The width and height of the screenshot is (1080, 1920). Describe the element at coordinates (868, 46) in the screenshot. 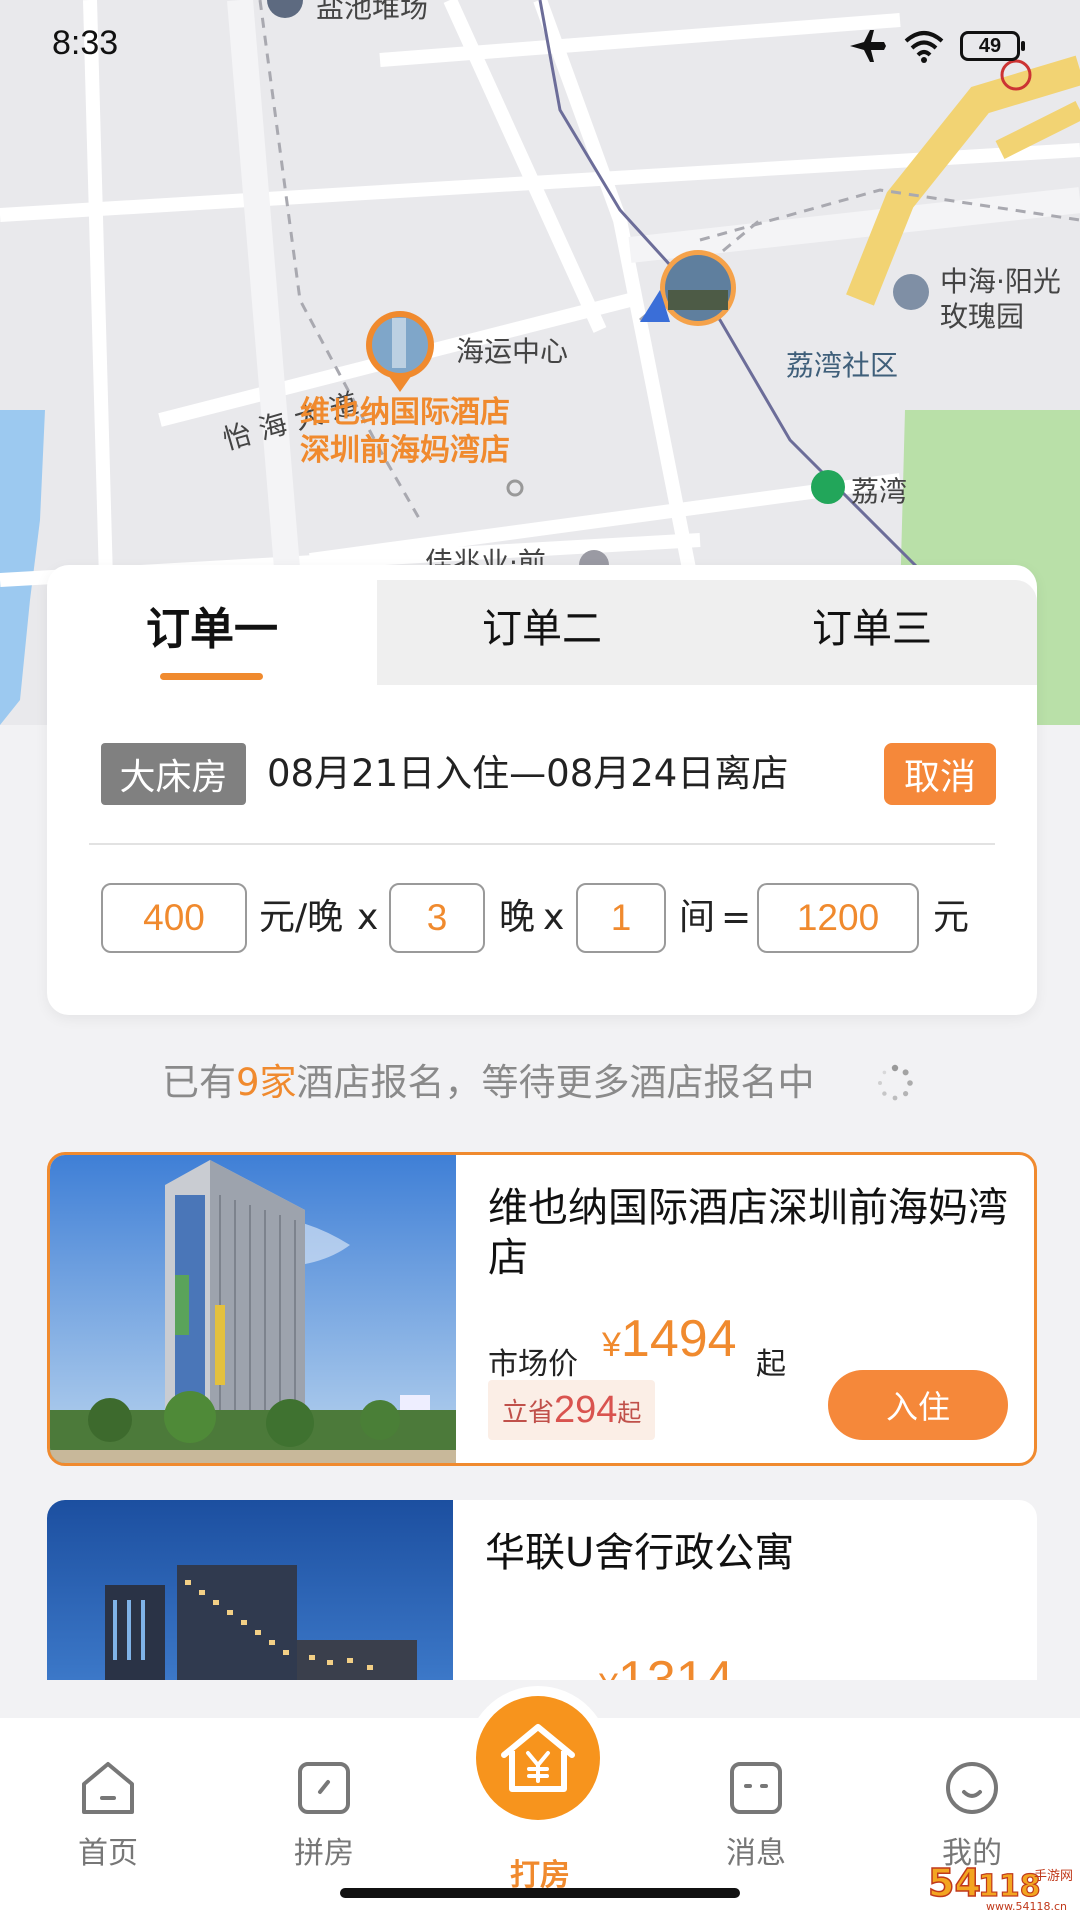

I see `airplane-icon` at that location.